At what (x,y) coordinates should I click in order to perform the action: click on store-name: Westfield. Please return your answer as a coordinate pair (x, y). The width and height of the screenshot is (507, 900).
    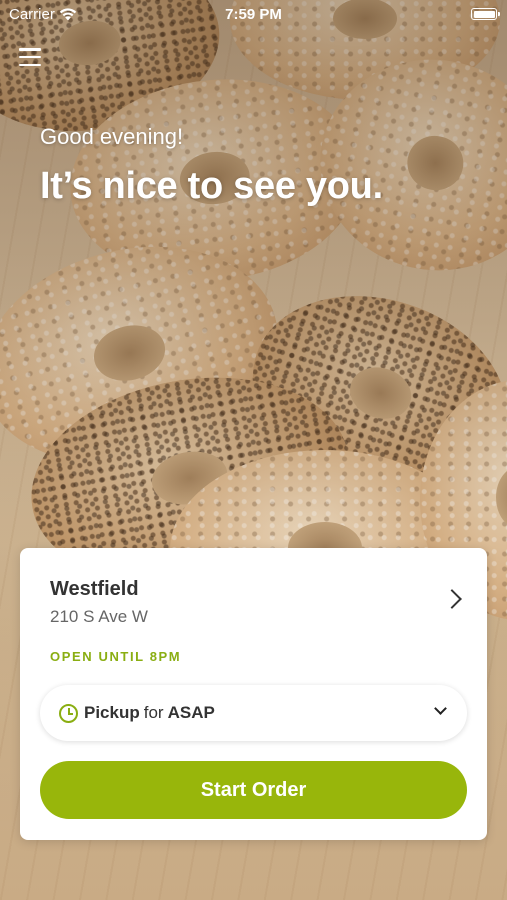
    Looking at the image, I should click on (94, 589).